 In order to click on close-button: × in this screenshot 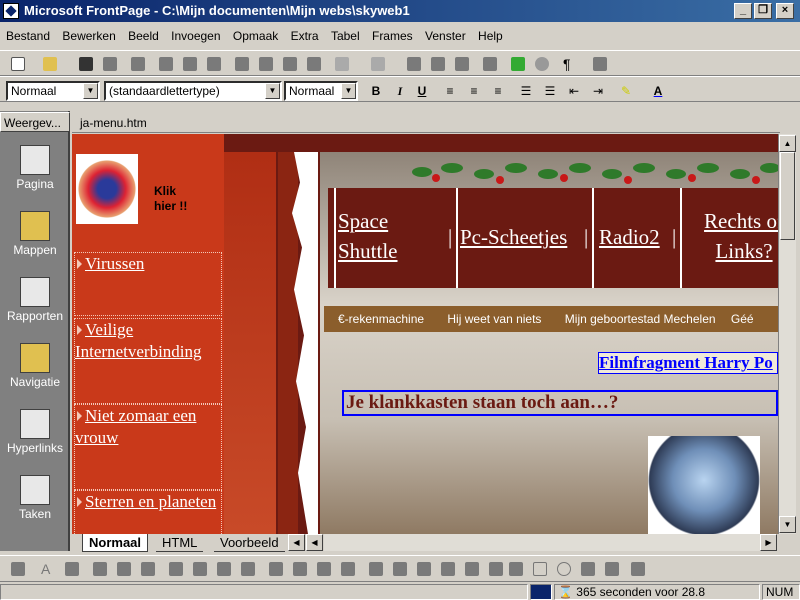, I will do `click(785, 11)`.